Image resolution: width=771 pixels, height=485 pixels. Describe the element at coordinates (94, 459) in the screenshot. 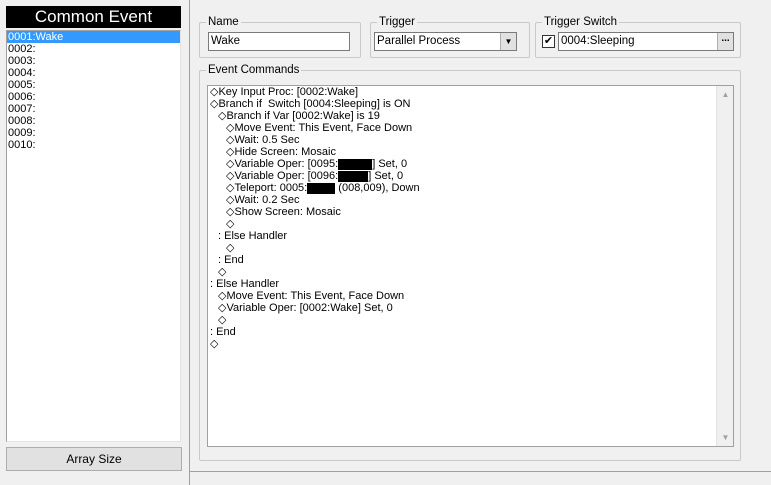

I see `array-size-button: Array Size` at that location.